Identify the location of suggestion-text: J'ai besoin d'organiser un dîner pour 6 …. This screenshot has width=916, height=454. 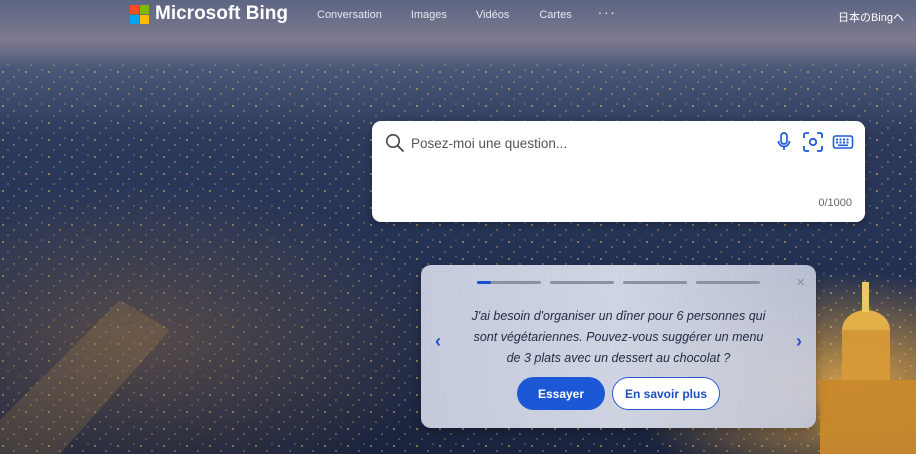
(618, 337).